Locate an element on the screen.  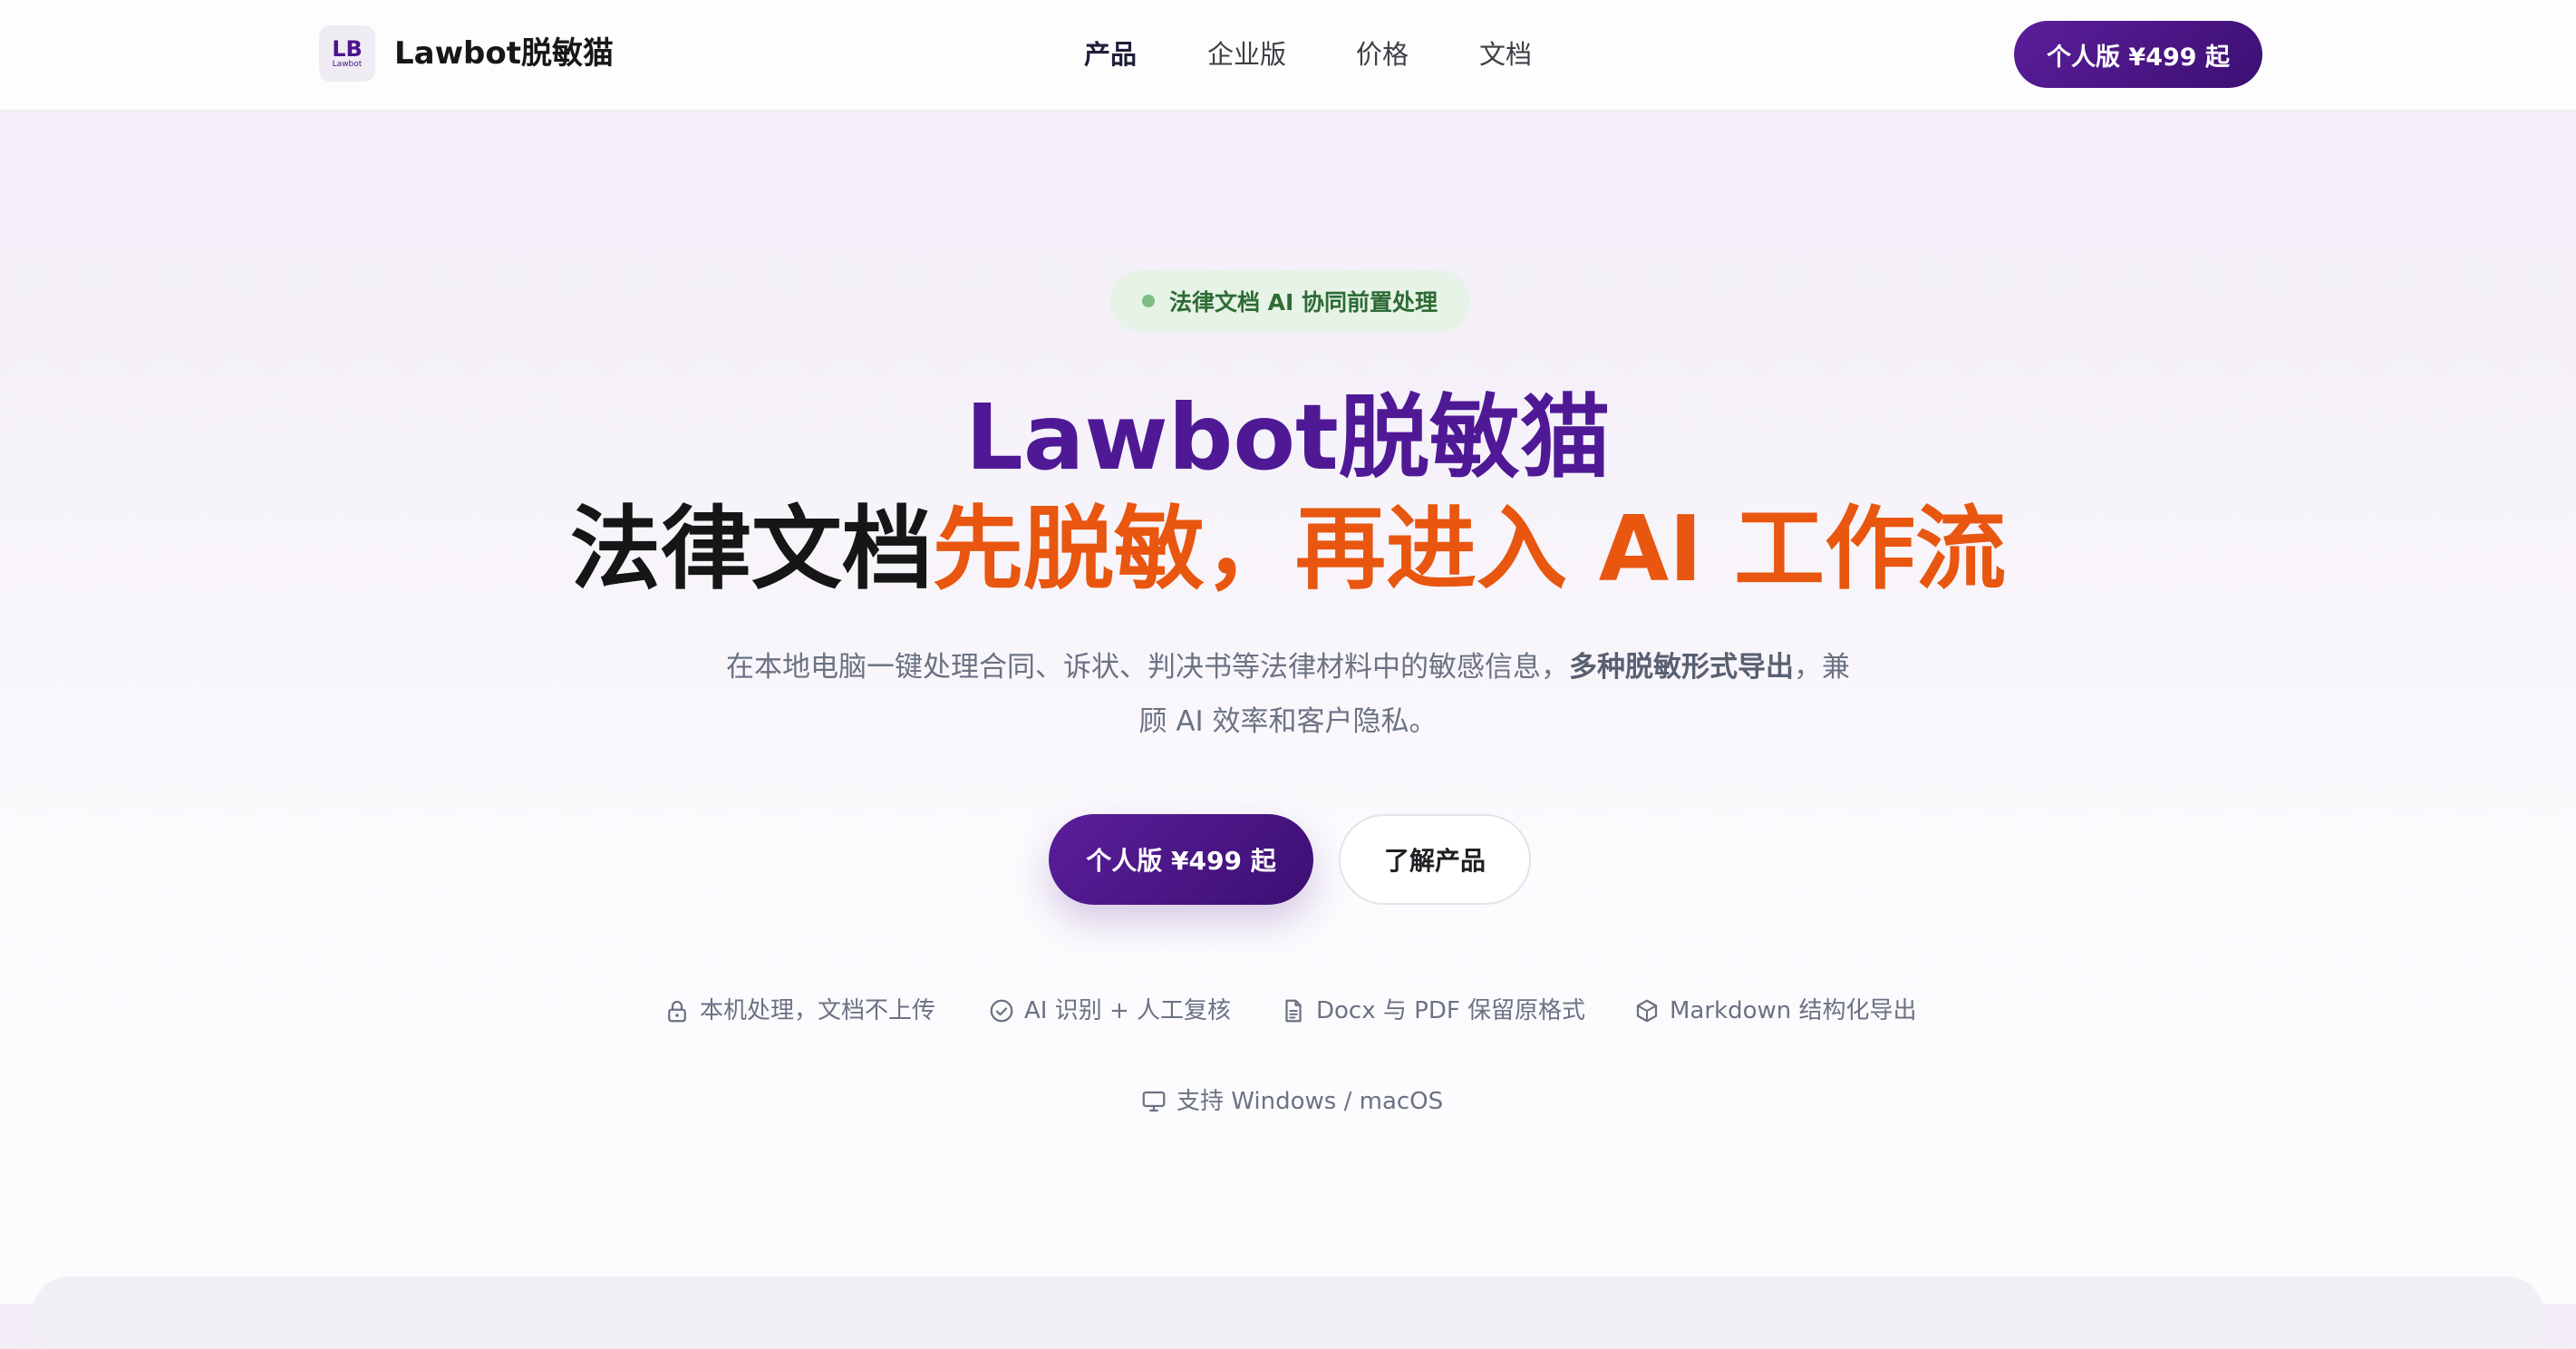
feature-format-preserve: Docx 与 PDF 保留原格式 is located at coordinates (1432, 1011).